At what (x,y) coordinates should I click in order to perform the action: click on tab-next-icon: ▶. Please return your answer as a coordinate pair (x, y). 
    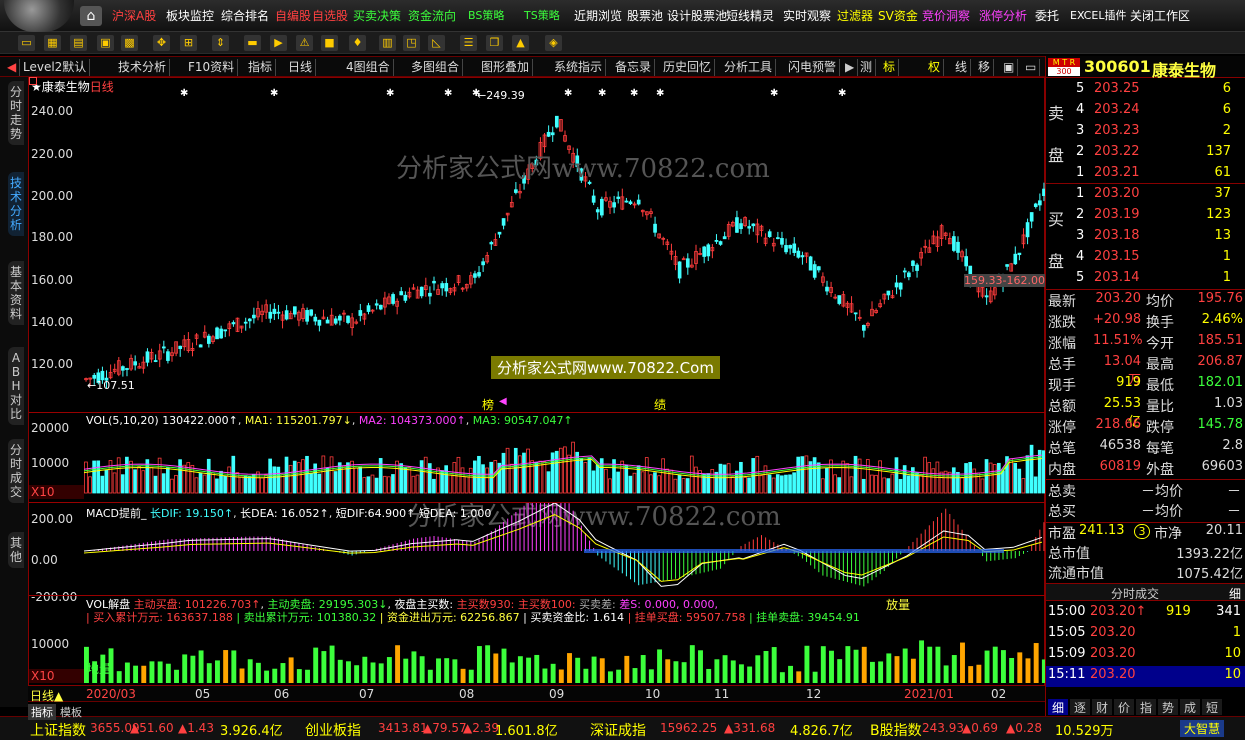
    Looking at the image, I should click on (850, 67).